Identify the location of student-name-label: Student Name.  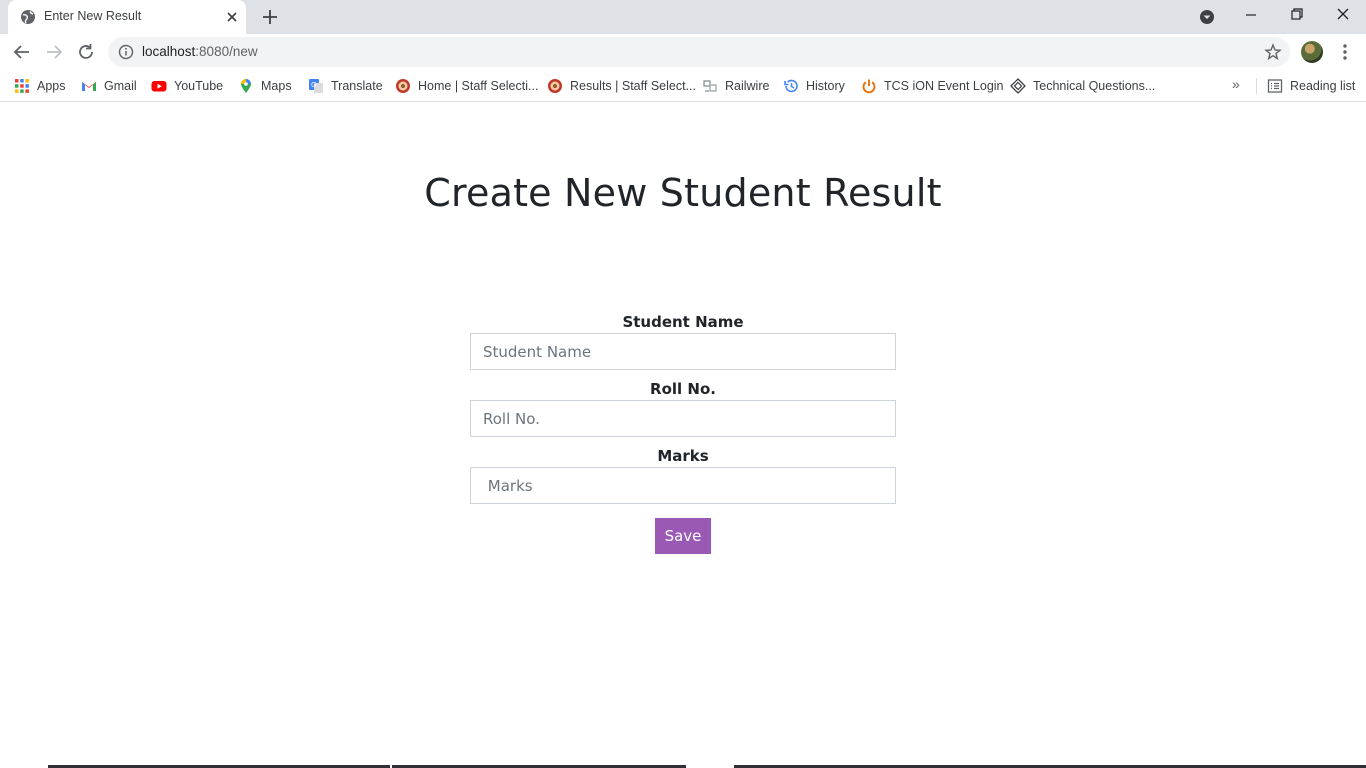
(683, 322).